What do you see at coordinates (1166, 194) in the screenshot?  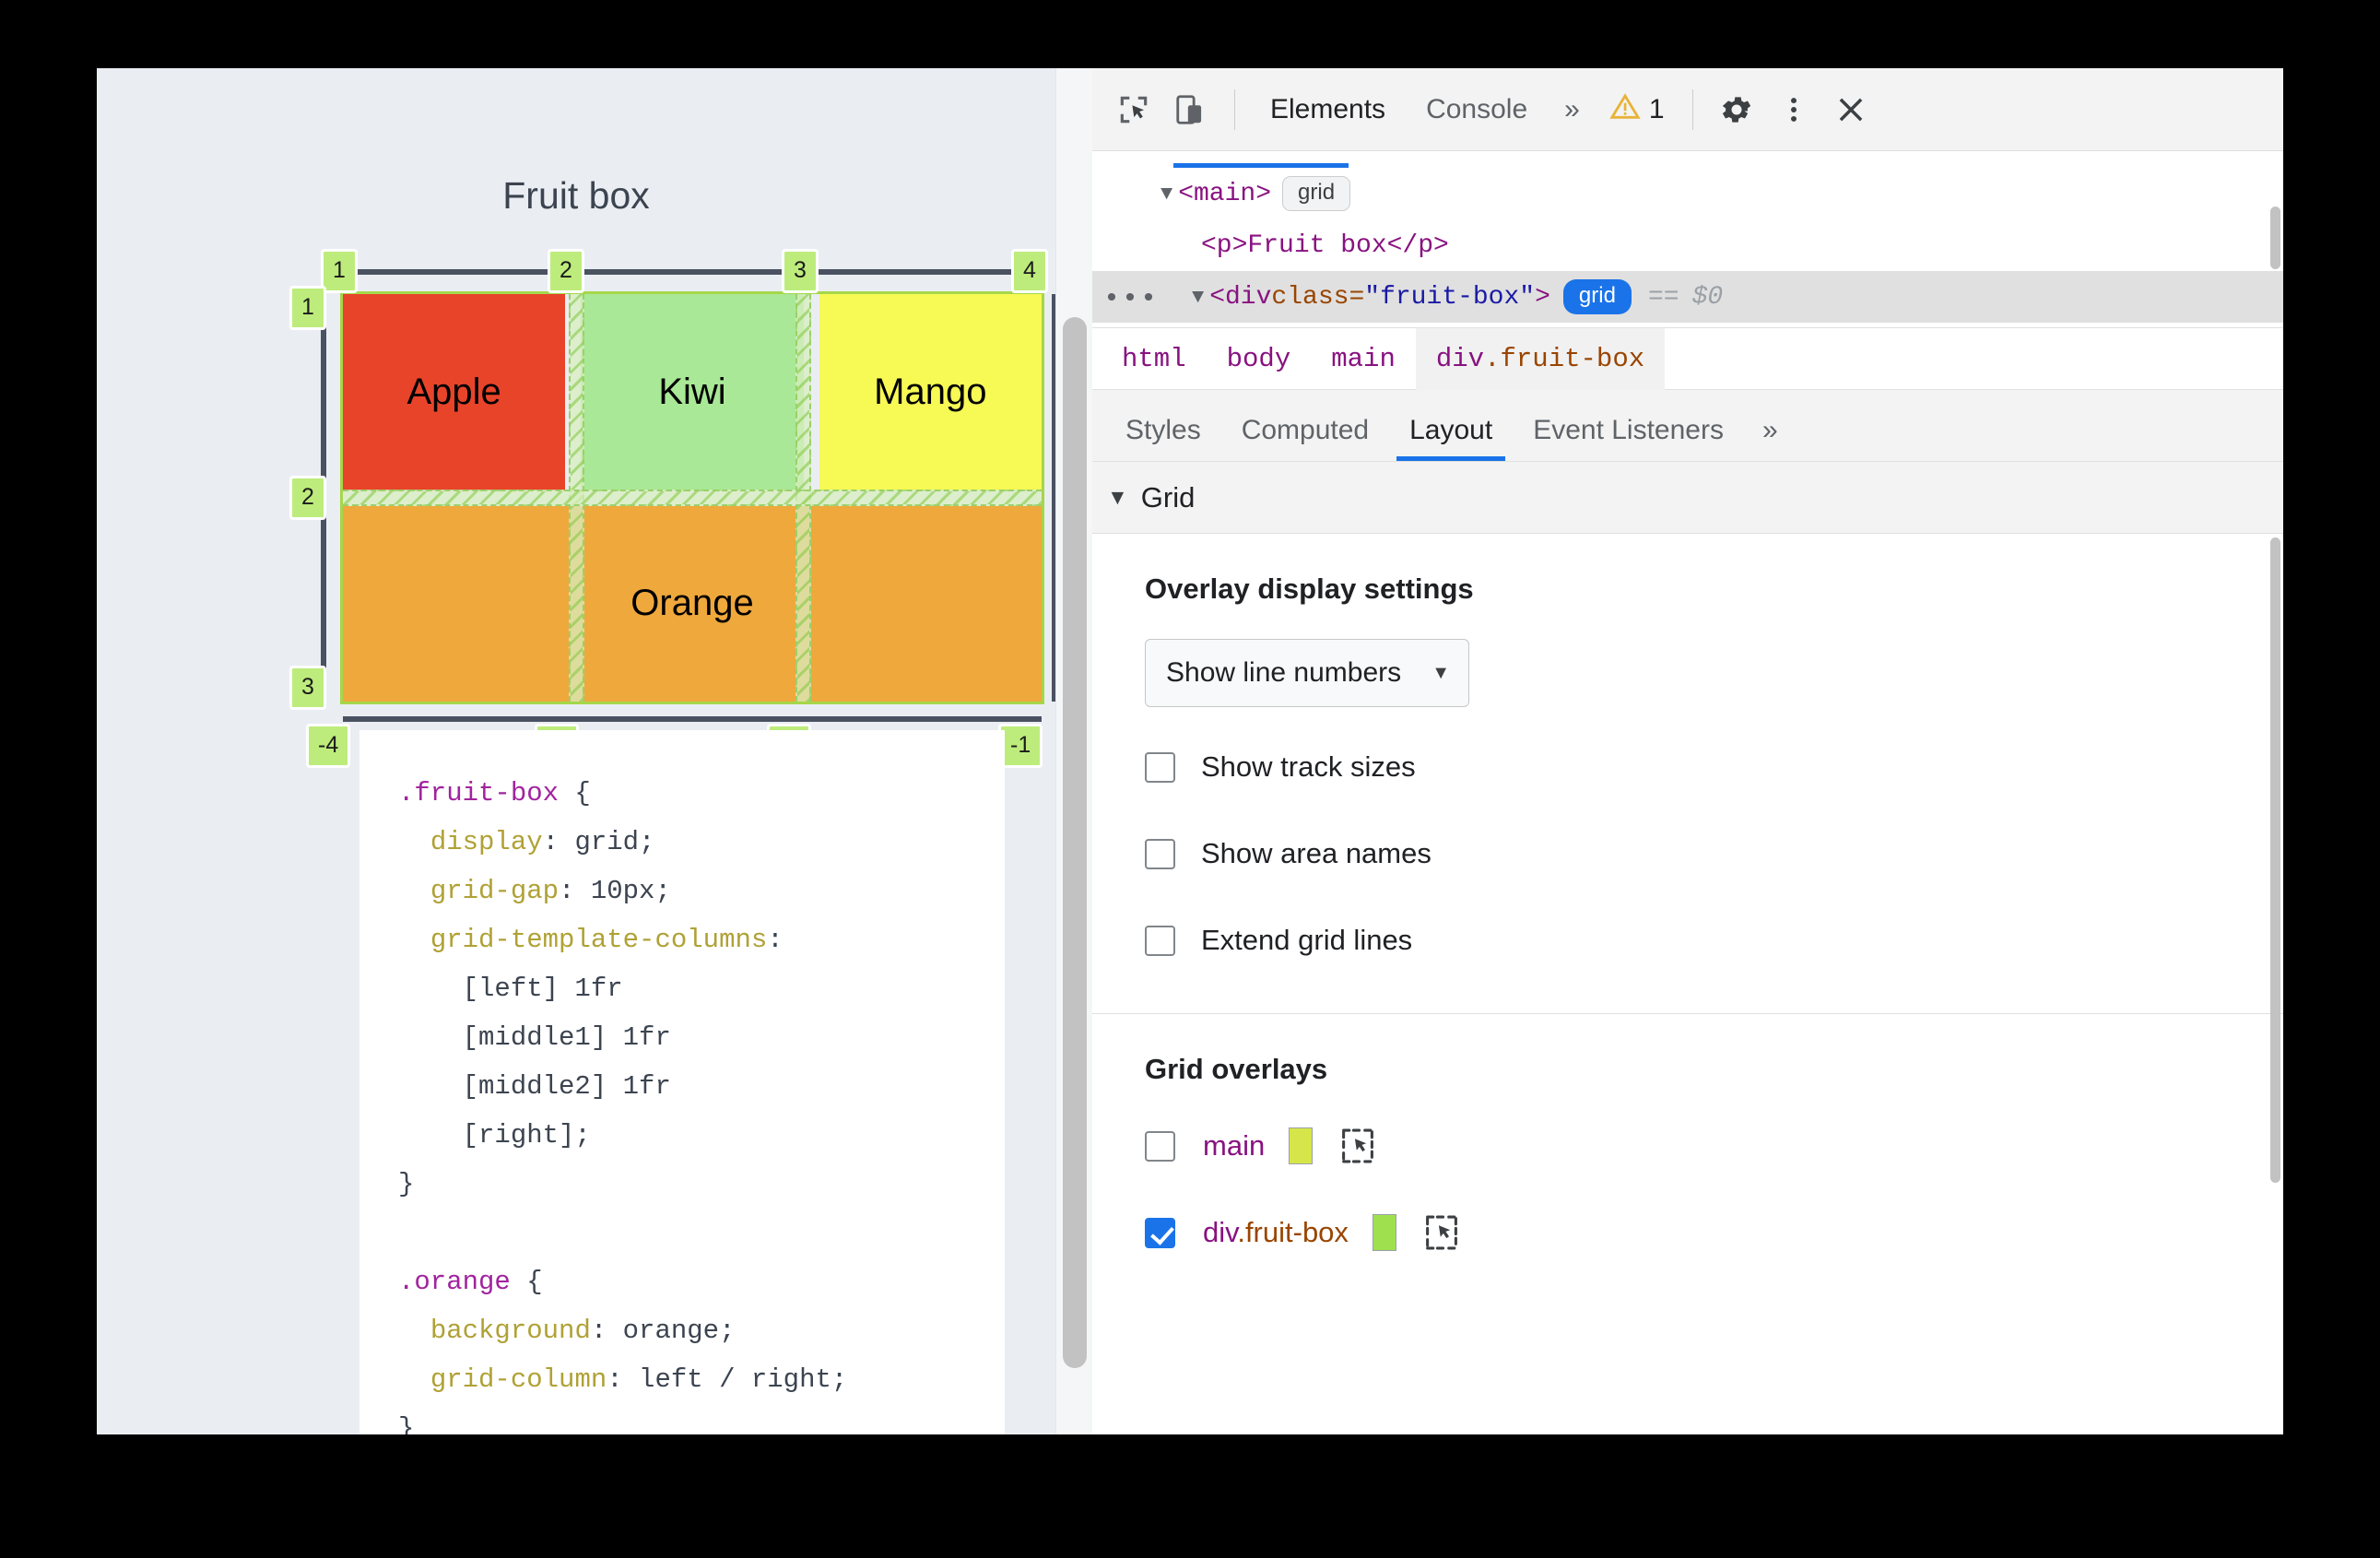 I see `expand-triangle-icon: ▼` at bounding box center [1166, 194].